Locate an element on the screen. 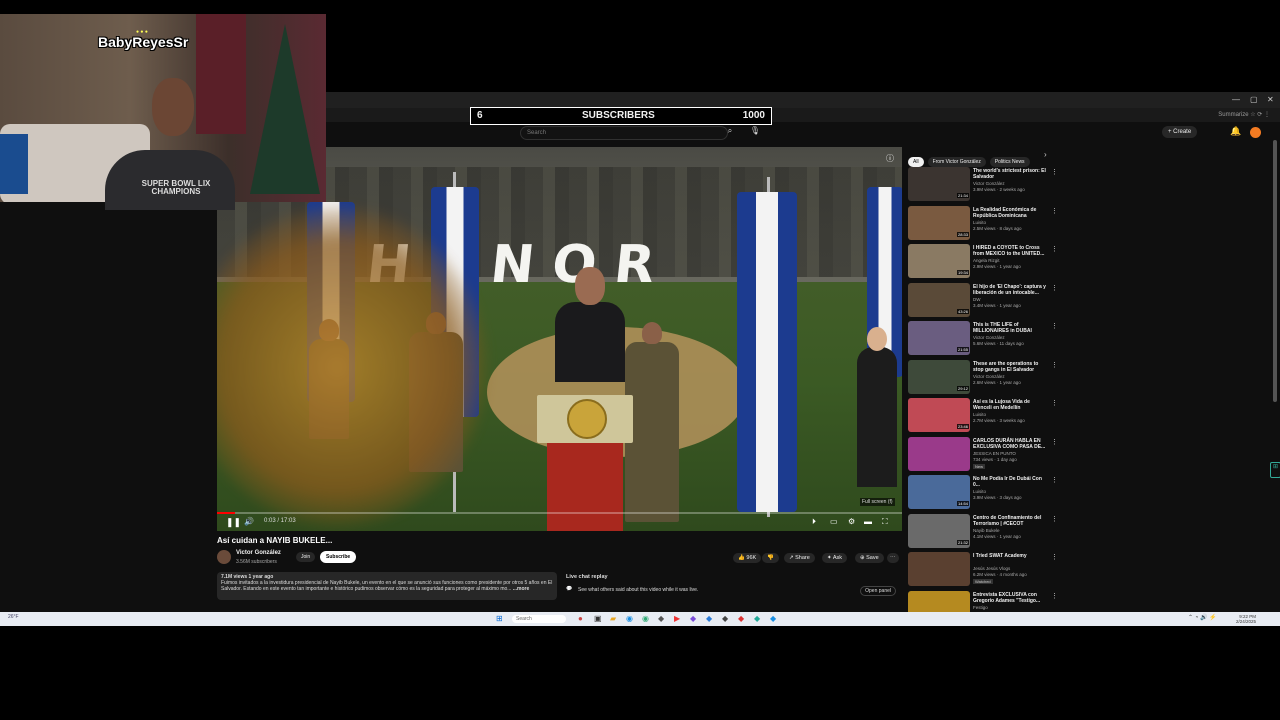  subtitles-icon: ▭ is located at coordinates (834, 521).